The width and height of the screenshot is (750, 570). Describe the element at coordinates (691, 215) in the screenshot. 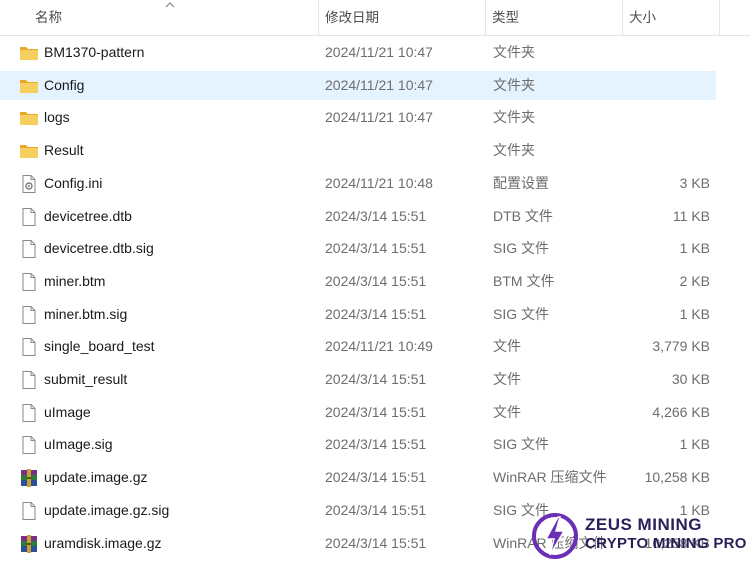

I see `file-size: 11 KB` at that location.